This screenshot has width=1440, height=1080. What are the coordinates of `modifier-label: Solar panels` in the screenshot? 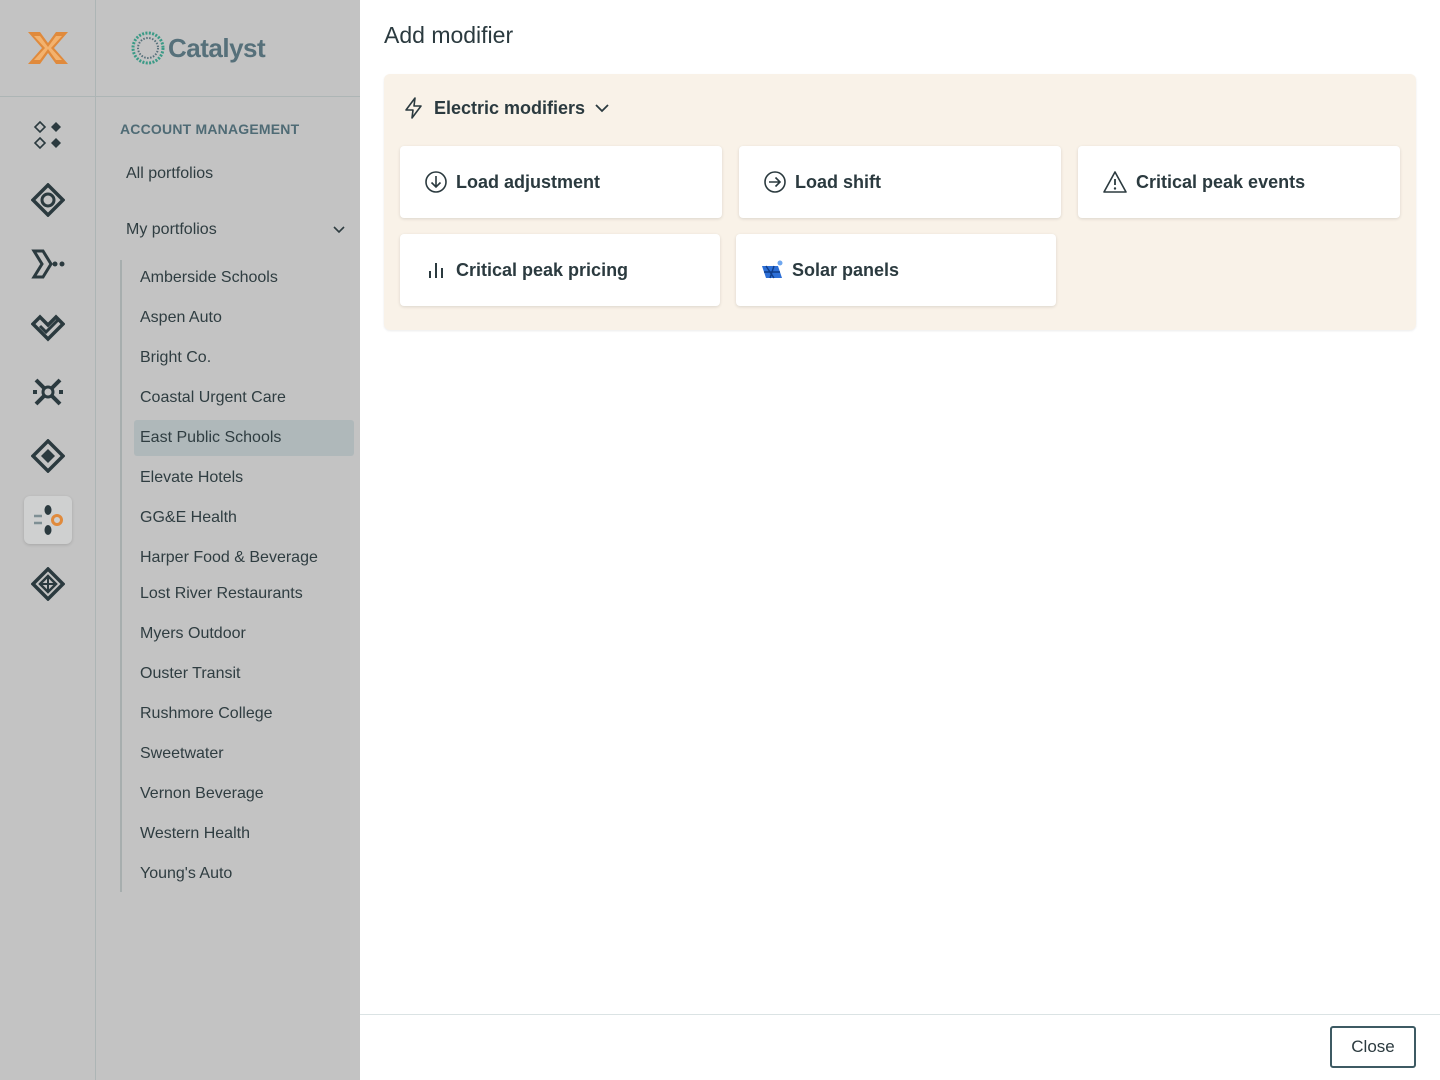 It's located at (846, 269).